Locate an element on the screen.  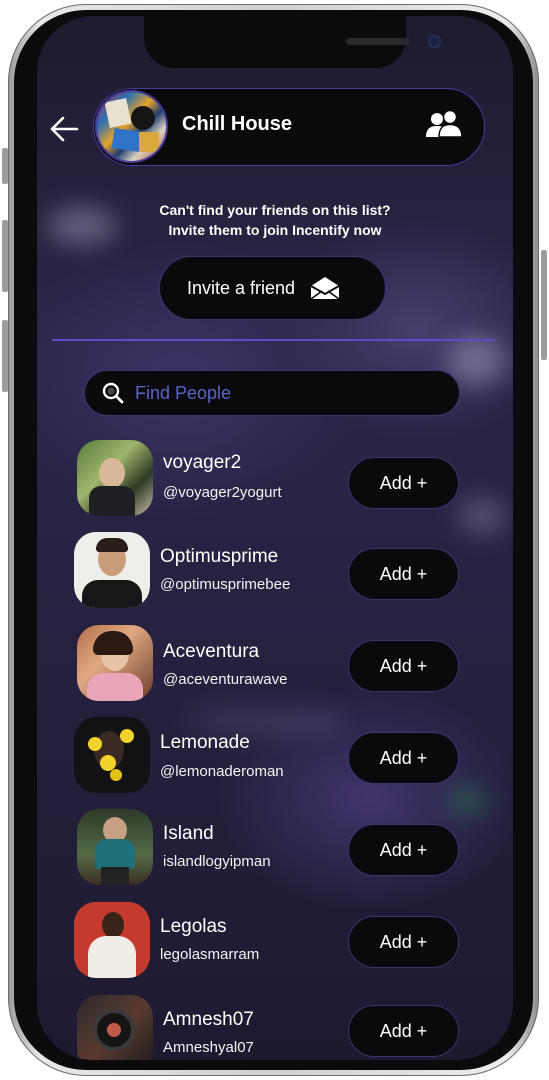
list-item: Amnesh07 Amneshyal07 Add + is located at coordinates (275, 1027).